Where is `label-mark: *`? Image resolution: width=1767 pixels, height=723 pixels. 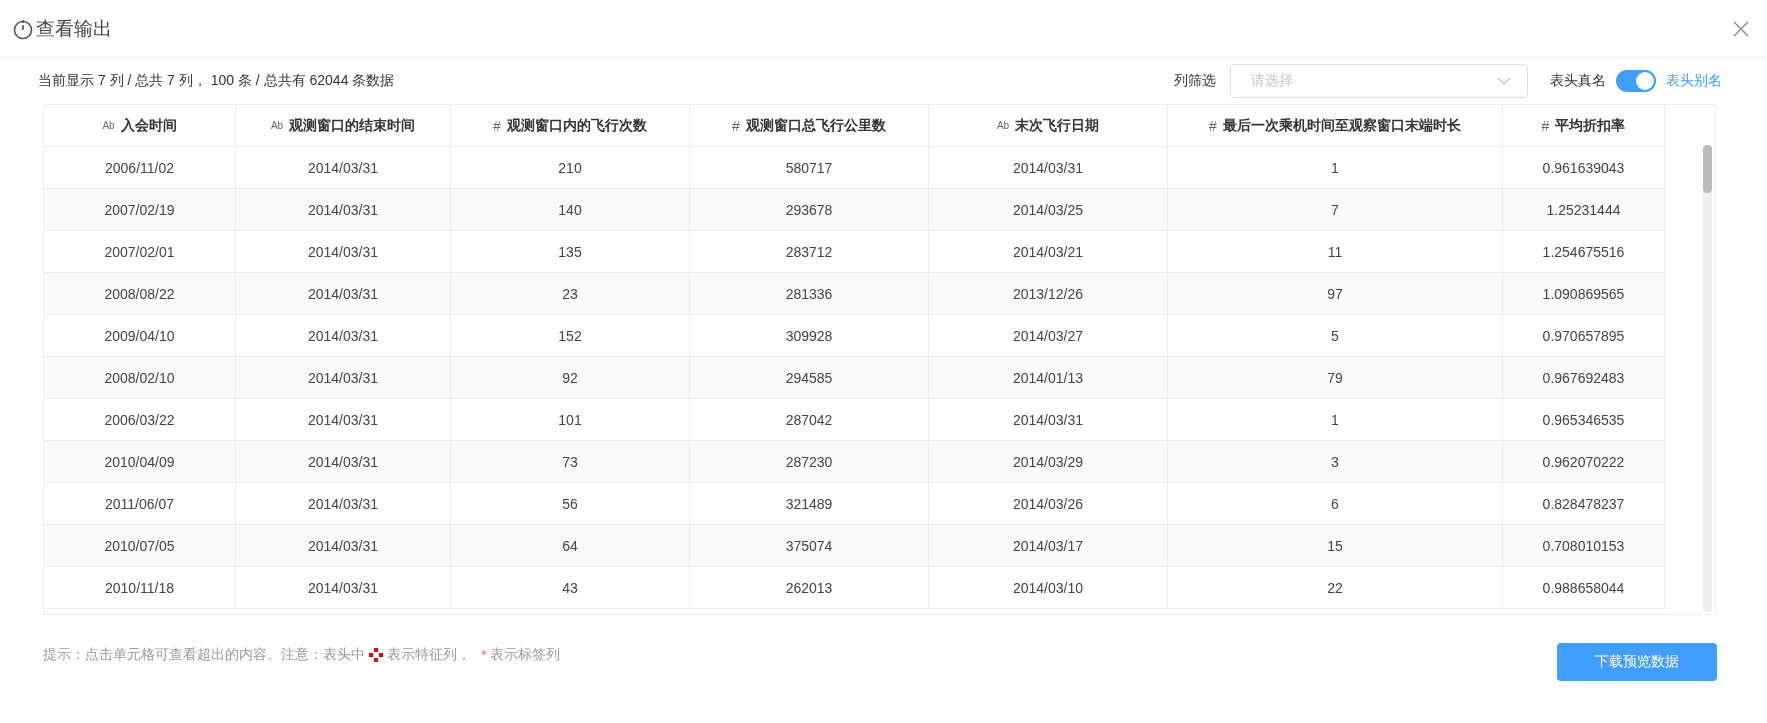 label-mark: * is located at coordinates (484, 655).